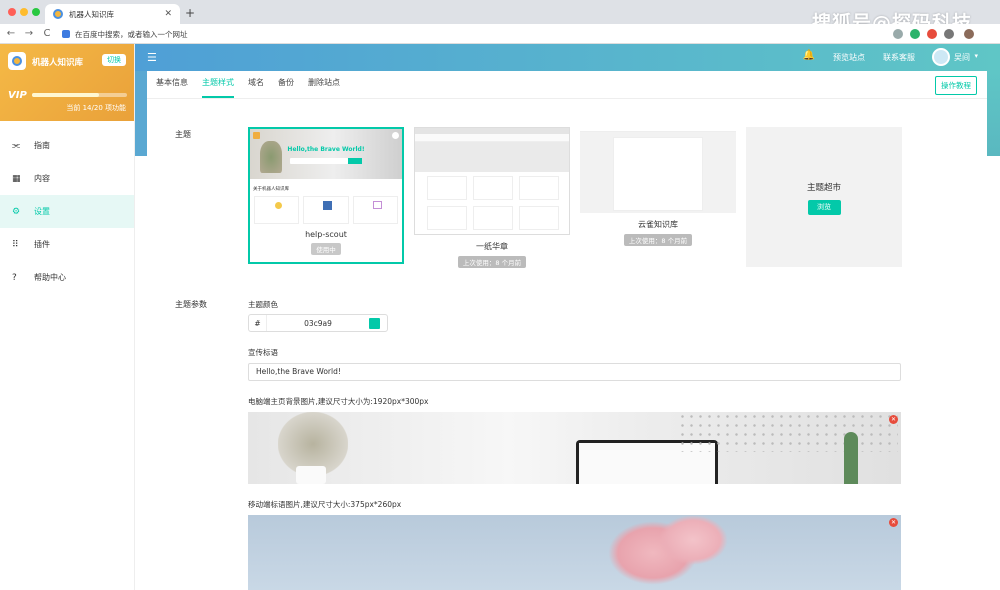 Image resolution: width=1000 pixels, height=590 pixels. I want to click on url-input: 在百度中搜索，或者输入一个网址, so click(472, 34).